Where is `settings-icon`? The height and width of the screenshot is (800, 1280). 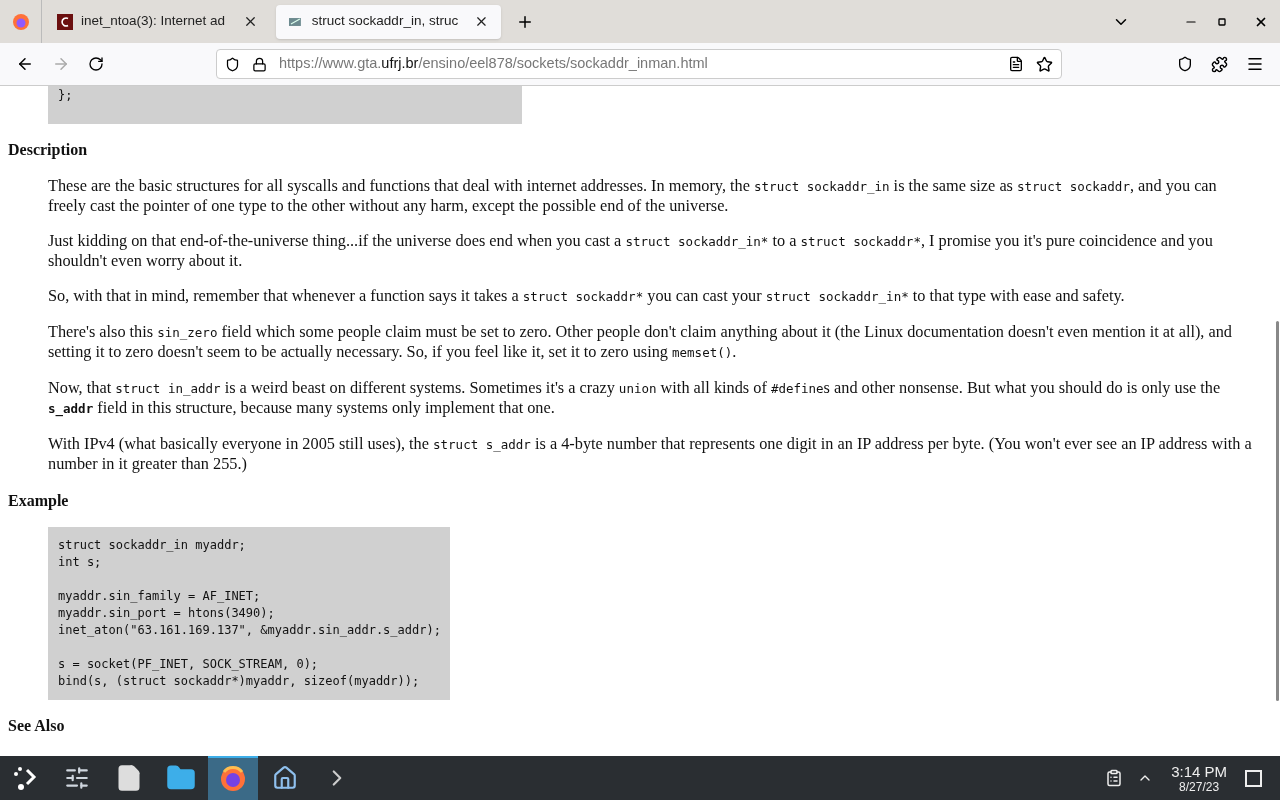 settings-icon is located at coordinates (77, 778).